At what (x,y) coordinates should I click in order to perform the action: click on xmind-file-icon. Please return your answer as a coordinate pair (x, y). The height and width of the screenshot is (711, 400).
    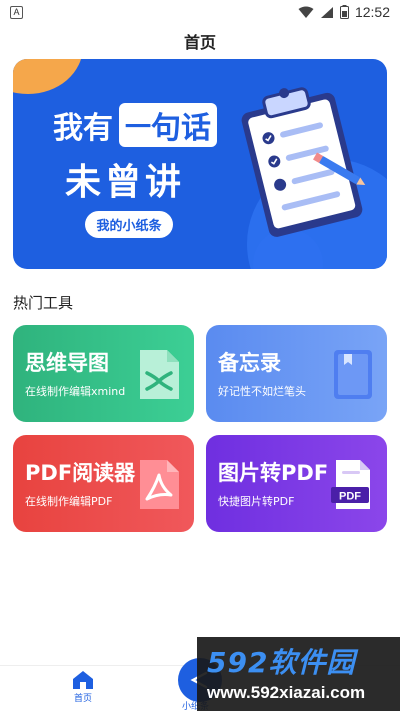
    Looking at the image, I should click on (159, 374).